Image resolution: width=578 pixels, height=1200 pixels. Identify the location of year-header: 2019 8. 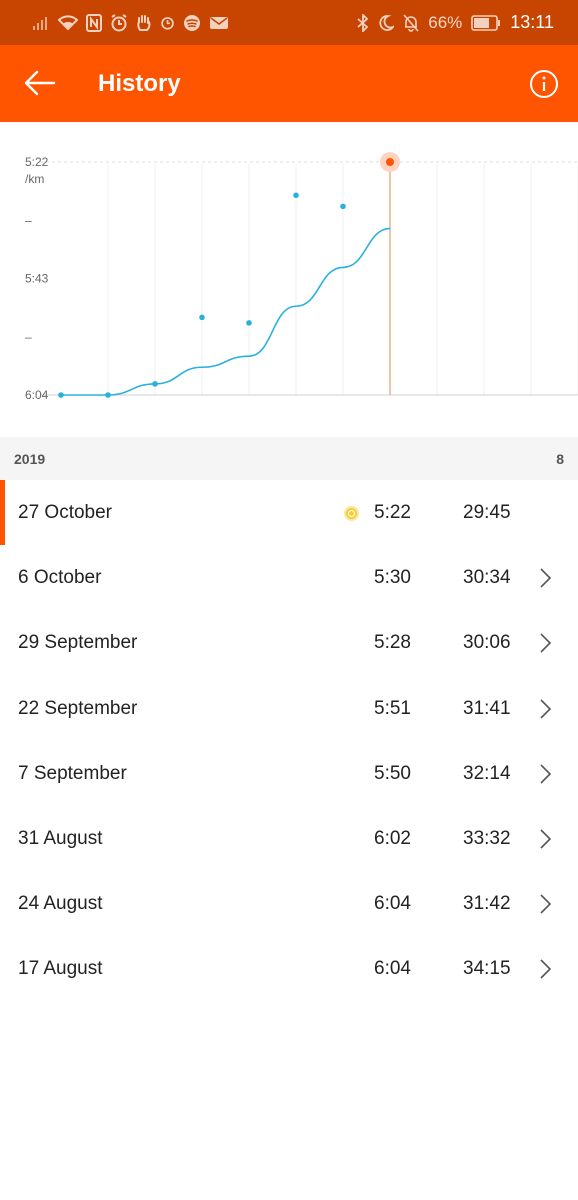
(289, 458).